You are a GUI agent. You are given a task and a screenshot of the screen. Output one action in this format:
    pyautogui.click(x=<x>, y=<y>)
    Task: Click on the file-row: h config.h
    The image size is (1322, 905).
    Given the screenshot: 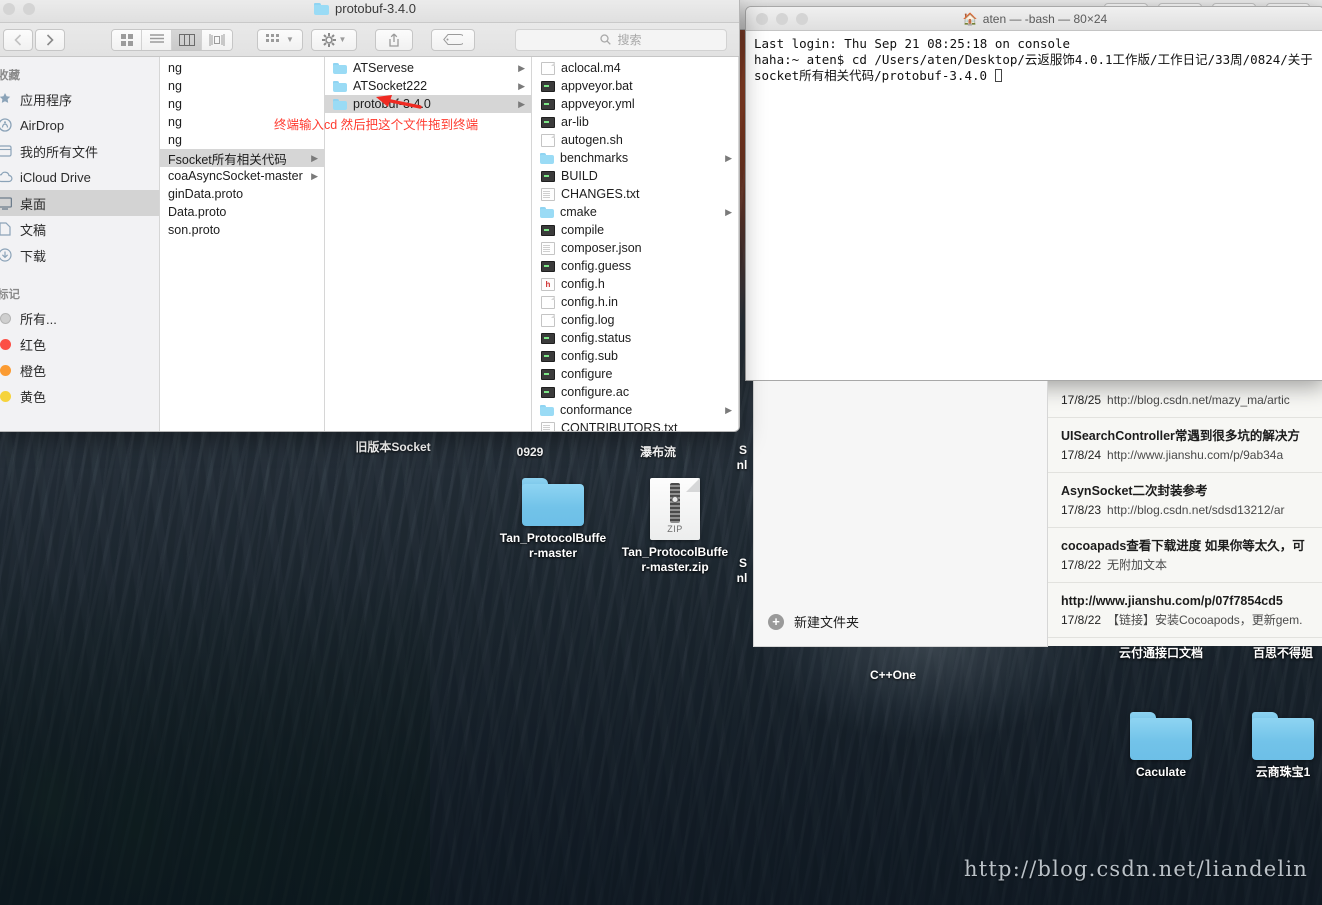 What is the action you would take?
    pyautogui.click(x=635, y=284)
    